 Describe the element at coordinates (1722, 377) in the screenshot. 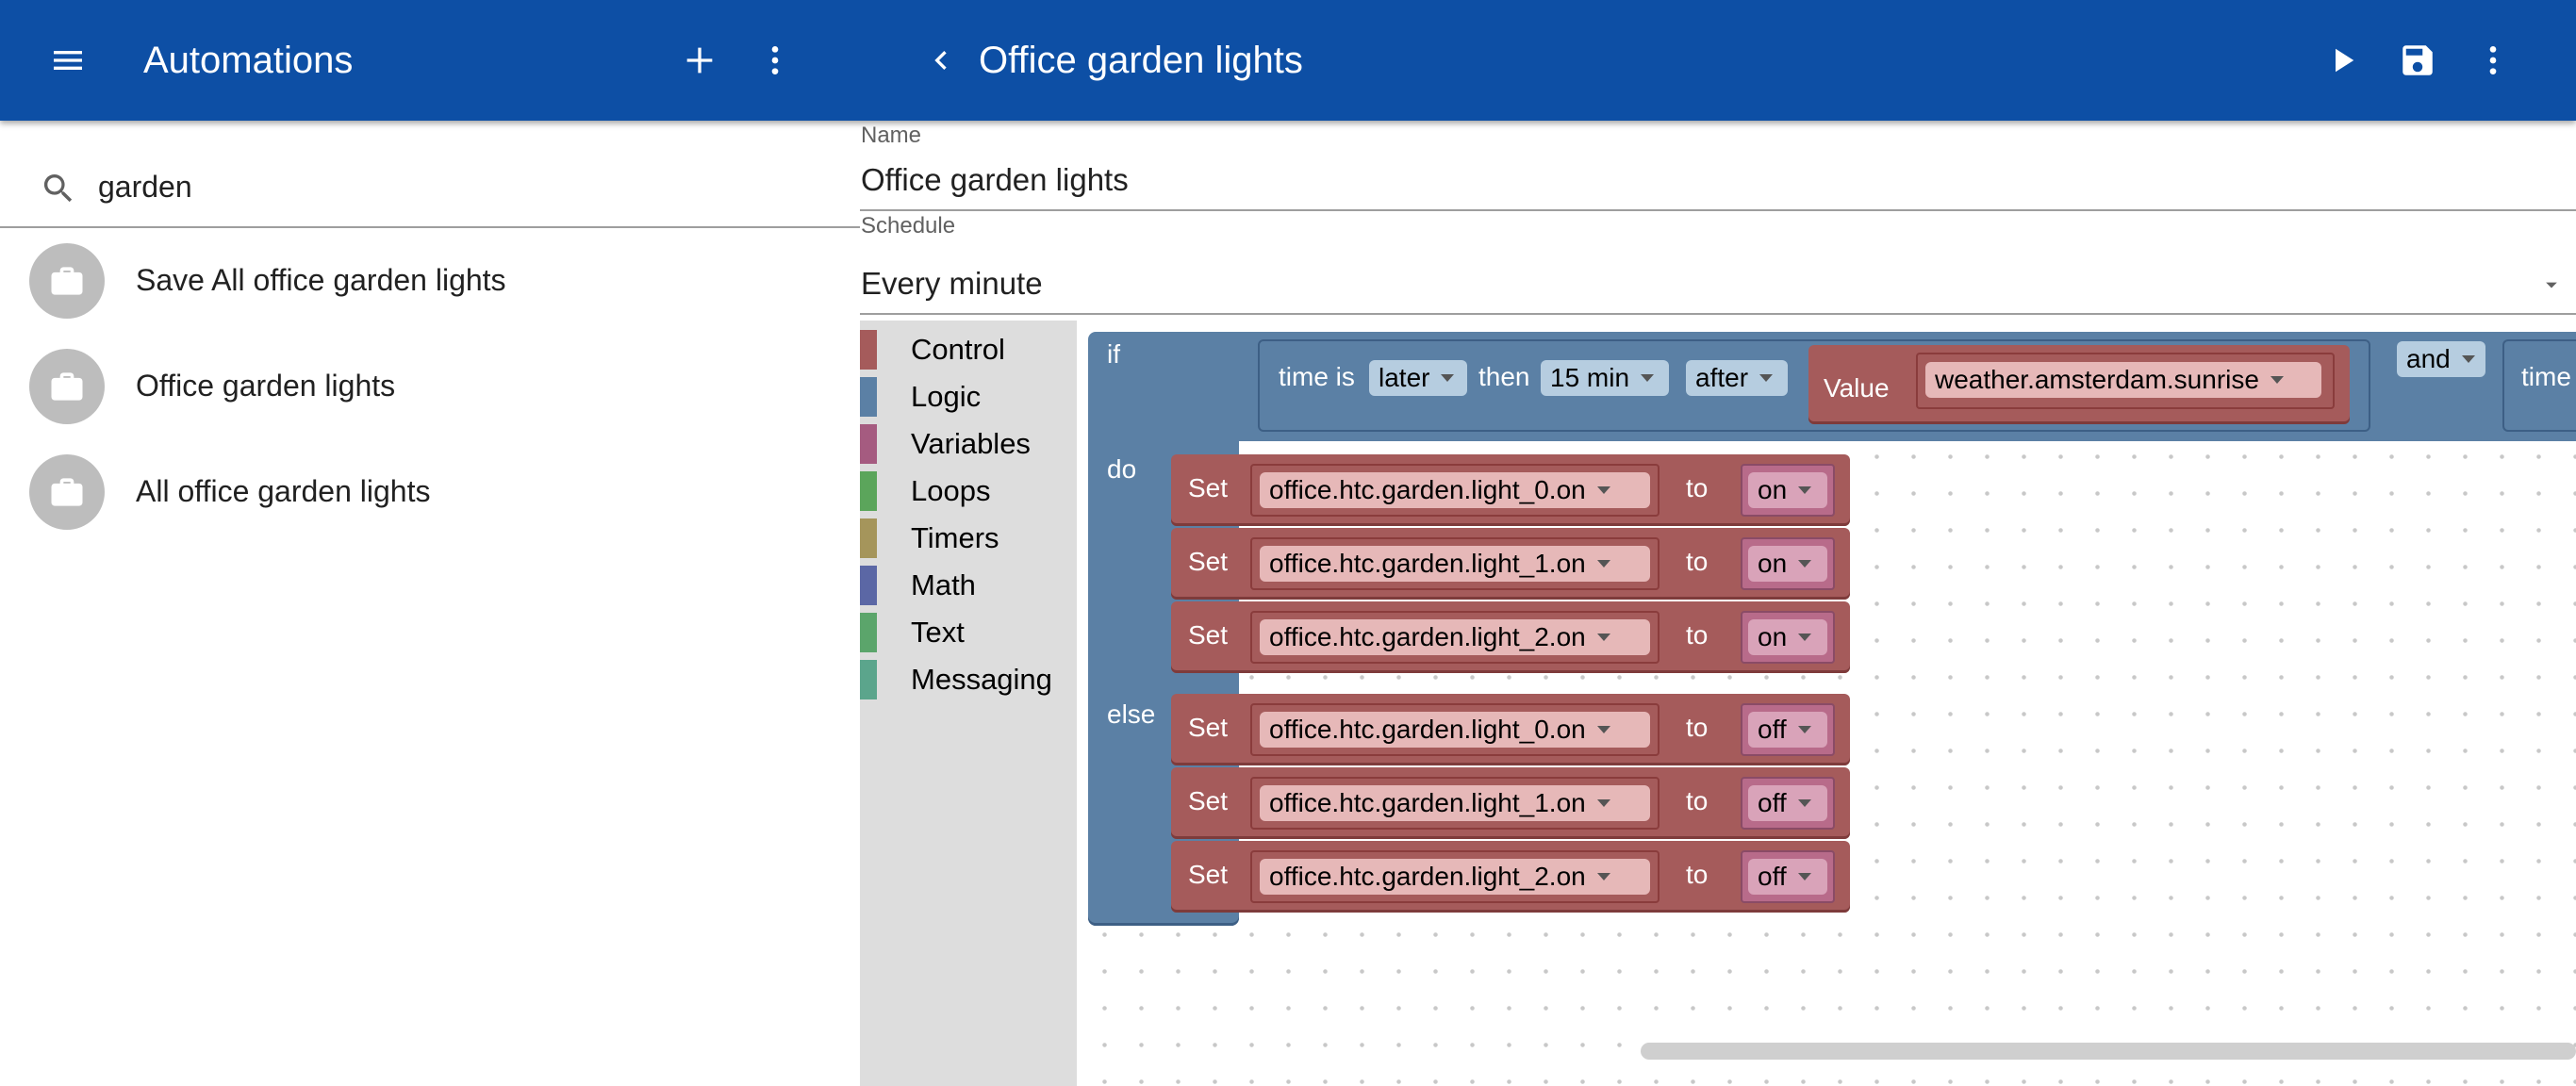

I see `relation-value: after` at that location.